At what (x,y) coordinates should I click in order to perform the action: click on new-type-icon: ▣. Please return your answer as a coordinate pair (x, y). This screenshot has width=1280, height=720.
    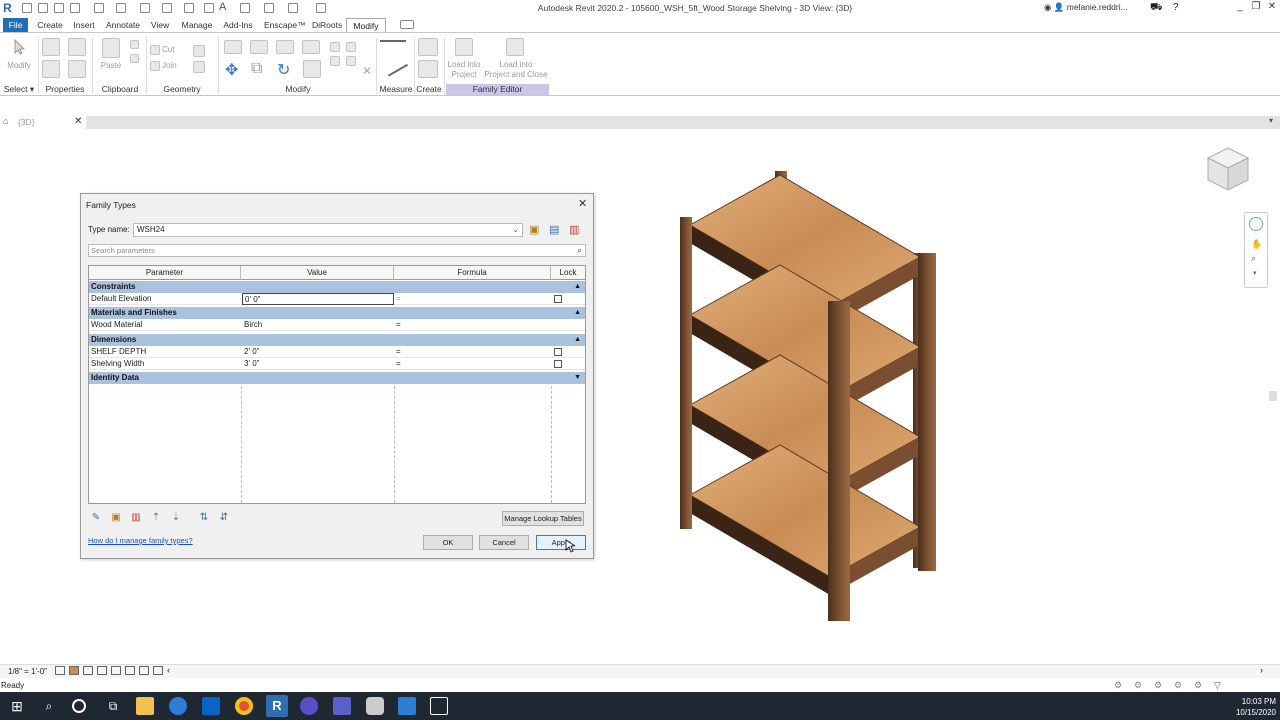
    Looking at the image, I should click on (536, 230).